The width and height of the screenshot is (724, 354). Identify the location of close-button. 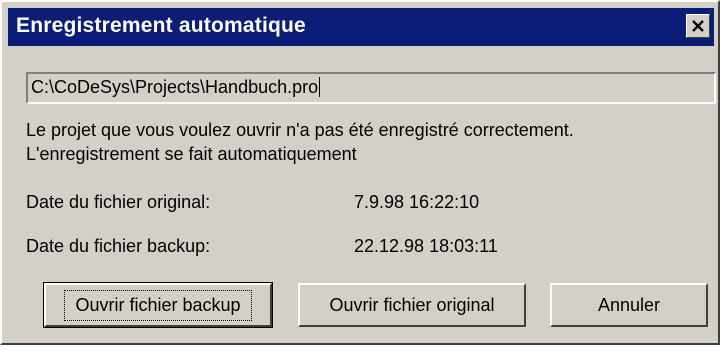
(698, 26).